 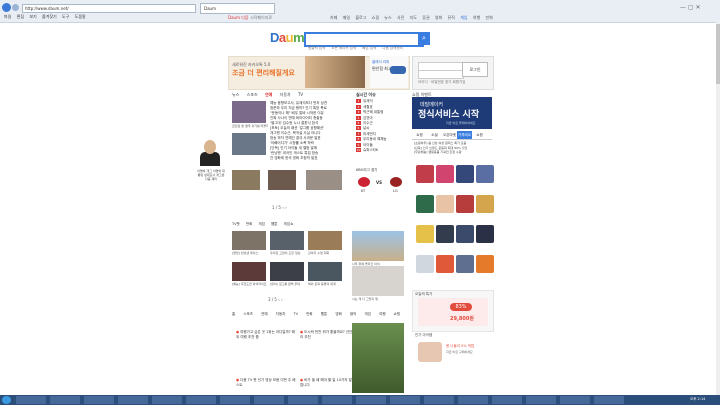 What do you see at coordinates (316, 48) in the screenshot?
I see `search-link-1: 원클릭 검색` at bounding box center [316, 48].